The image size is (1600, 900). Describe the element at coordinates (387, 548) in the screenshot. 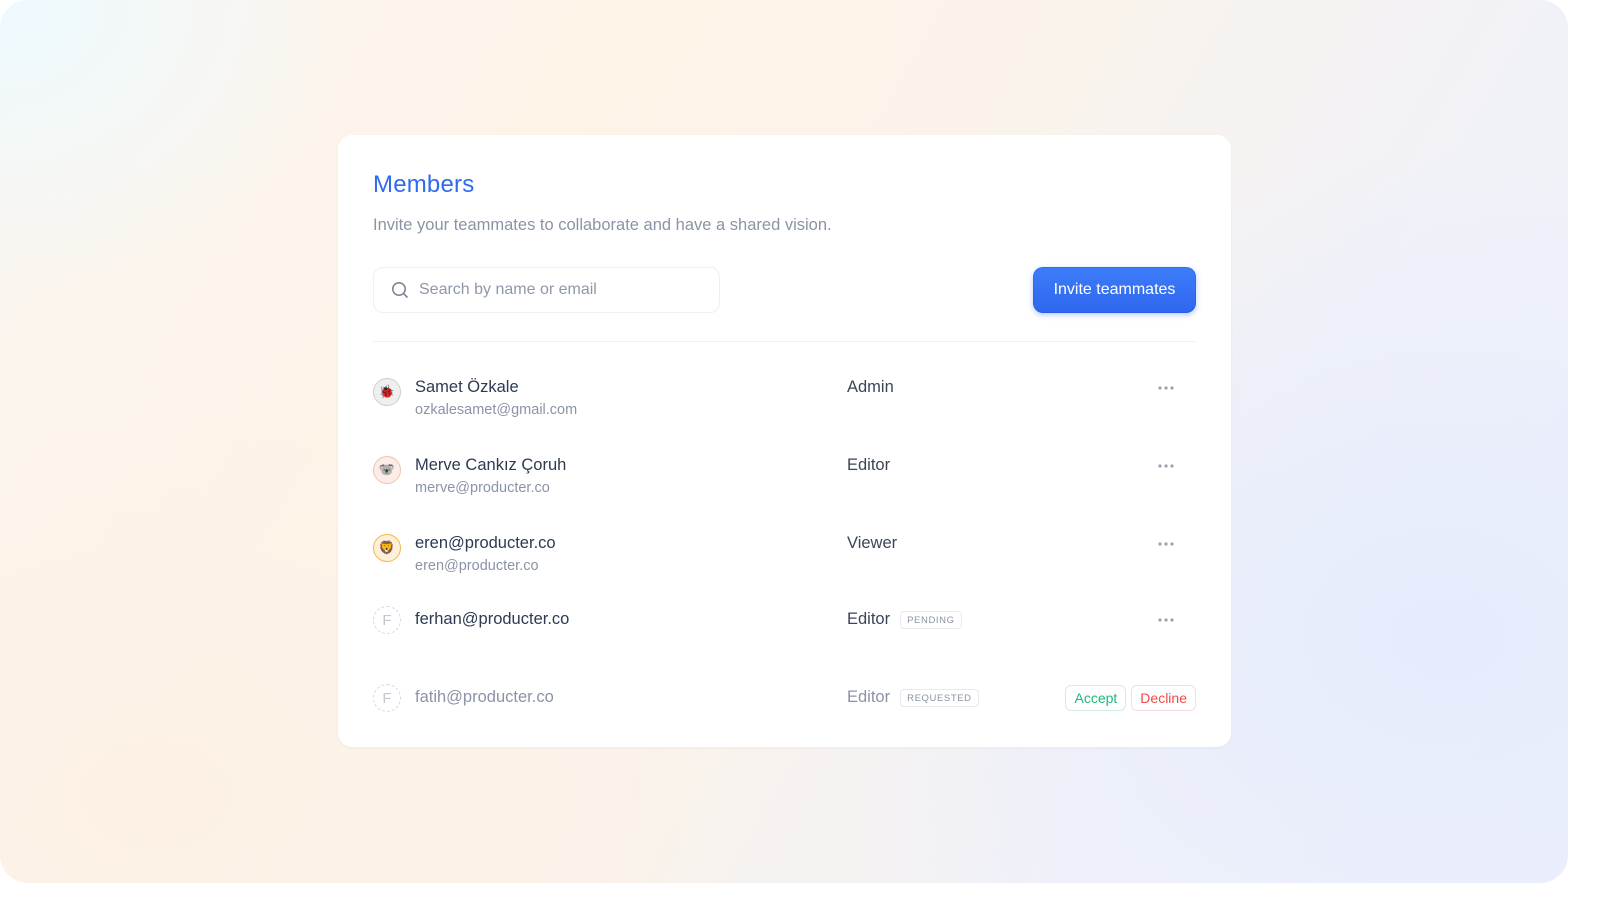

I see `avatar: 🦁` at that location.